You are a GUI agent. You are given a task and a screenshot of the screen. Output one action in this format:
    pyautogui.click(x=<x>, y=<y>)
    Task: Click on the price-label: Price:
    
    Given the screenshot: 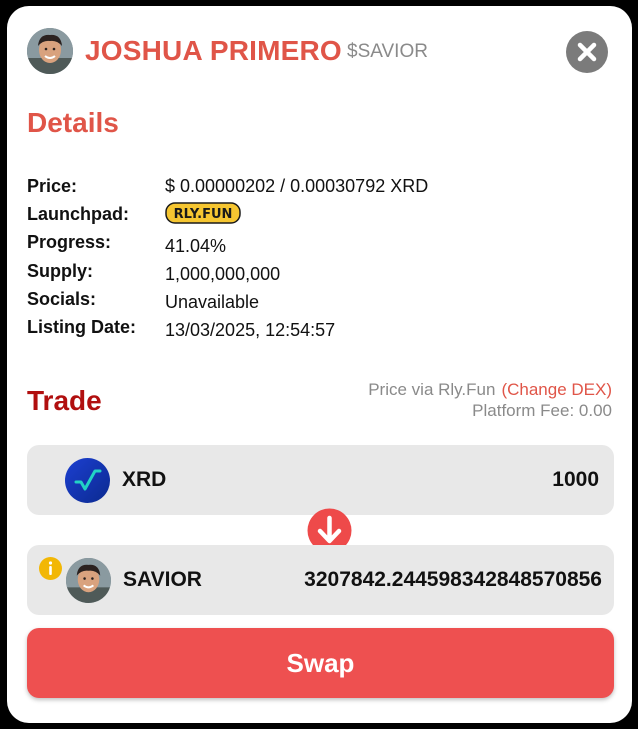 What is the action you would take?
    pyautogui.click(x=52, y=186)
    